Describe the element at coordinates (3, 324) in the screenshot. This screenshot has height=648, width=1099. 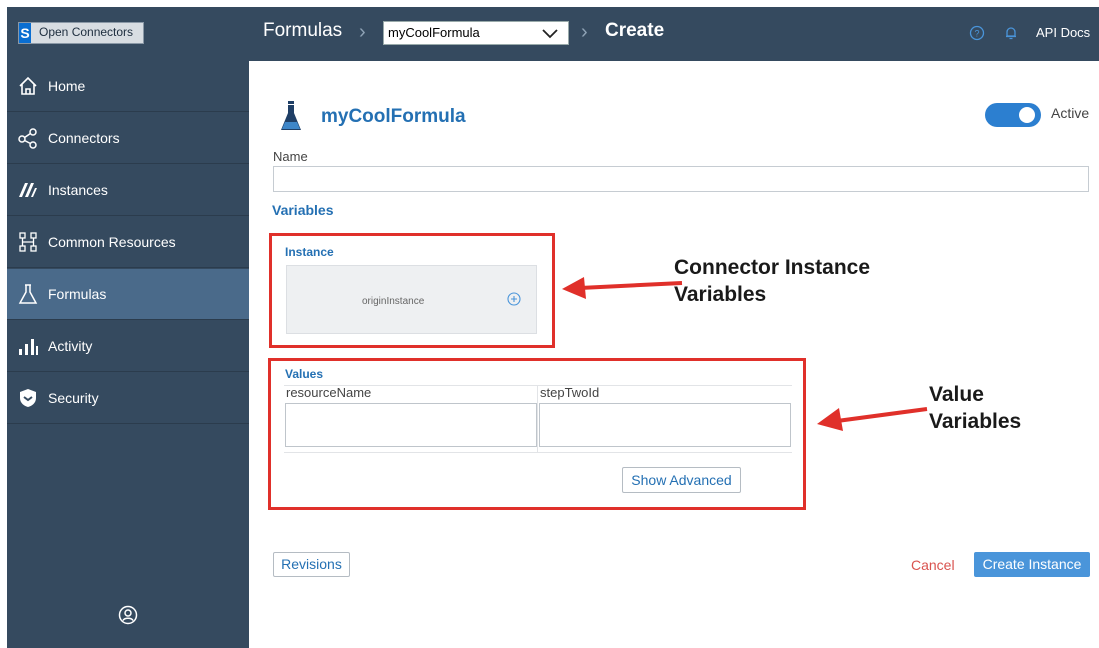
I see `frame-border` at that location.